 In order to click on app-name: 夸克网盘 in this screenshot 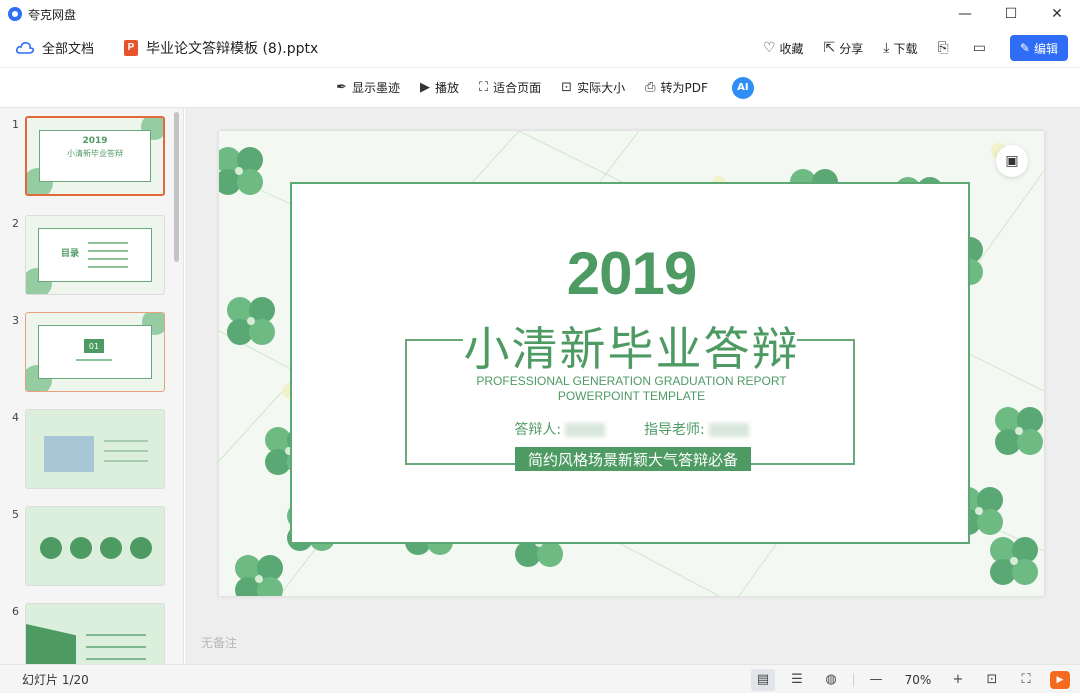, I will do `click(52, 14)`.